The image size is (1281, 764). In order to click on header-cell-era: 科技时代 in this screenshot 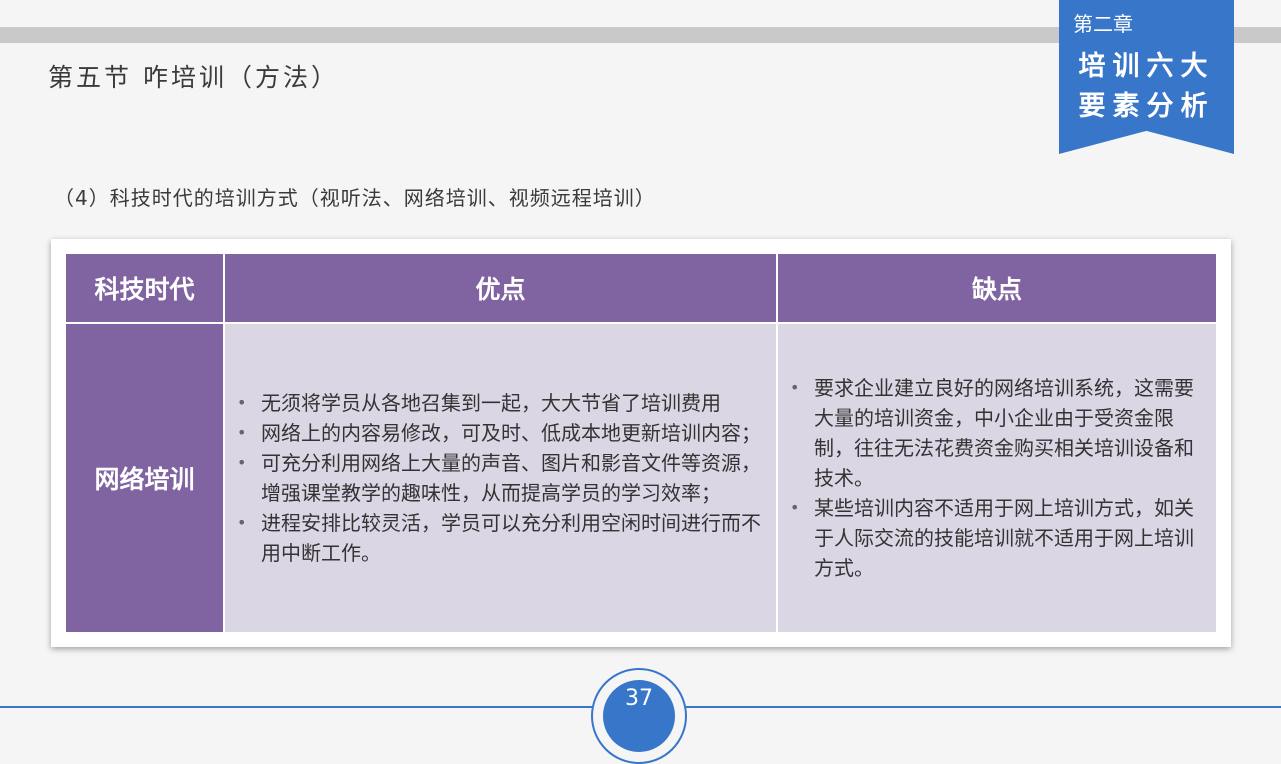, I will do `click(144, 288)`.